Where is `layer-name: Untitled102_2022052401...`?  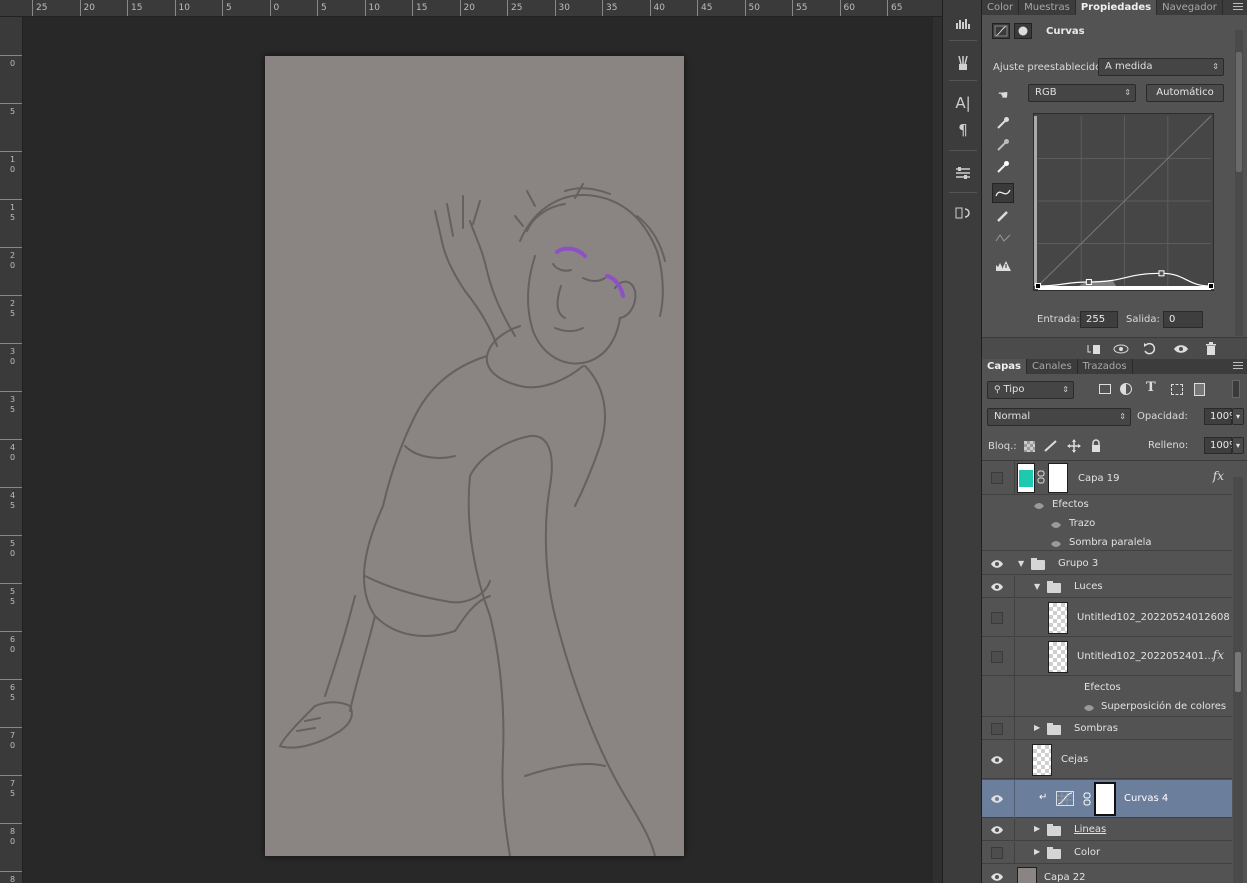
layer-name: Untitled102_2022052401... is located at coordinates (1145, 656).